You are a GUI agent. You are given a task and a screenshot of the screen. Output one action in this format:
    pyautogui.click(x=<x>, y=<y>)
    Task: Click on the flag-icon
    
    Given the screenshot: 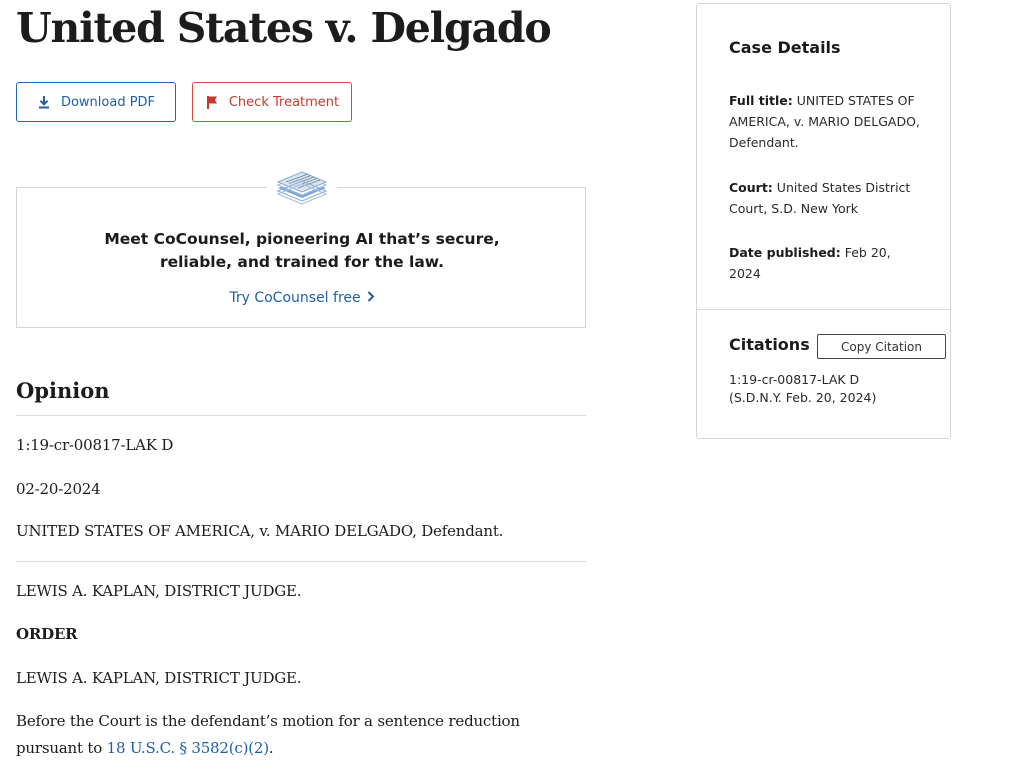 What is the action you would take?
    pyautogui.click(x=212, y=102)
    